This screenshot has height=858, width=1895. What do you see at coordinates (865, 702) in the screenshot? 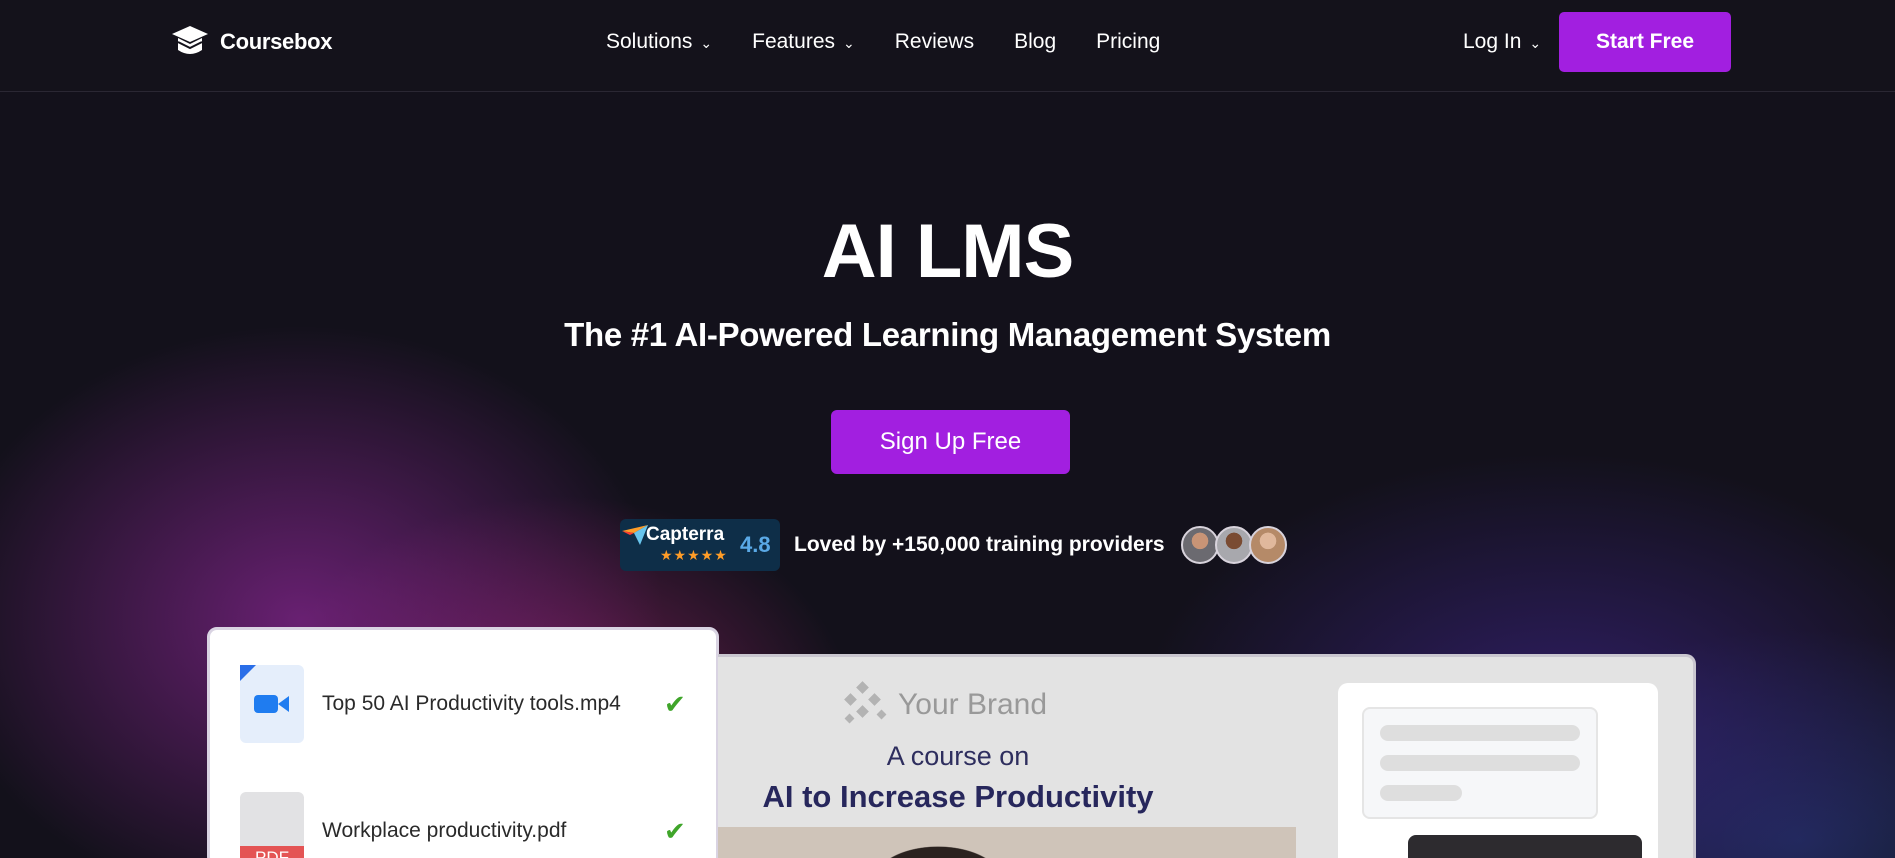
I see `brand-diamond-icon` at bounding box center [865, 702].